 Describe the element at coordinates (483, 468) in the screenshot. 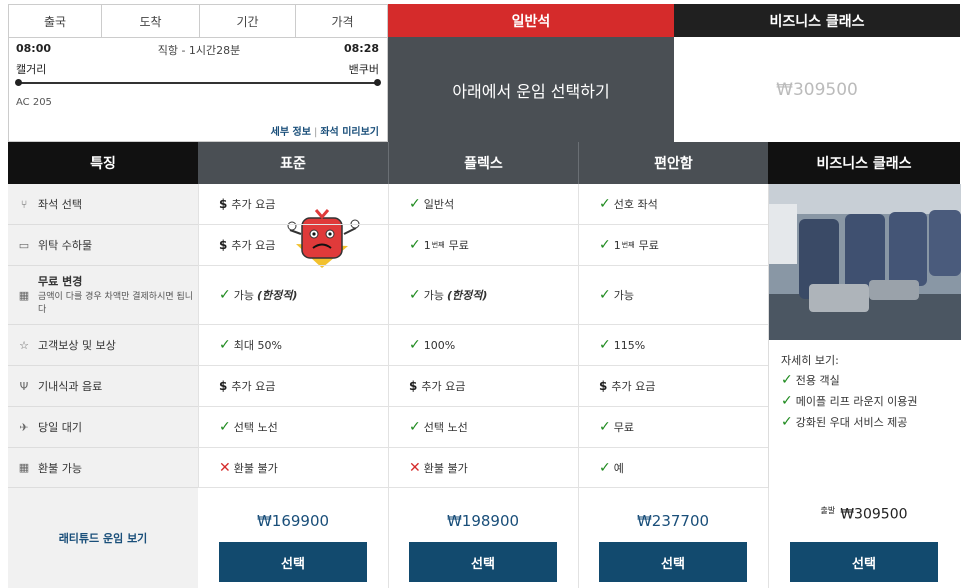

I see `cell-flex: ✕ 환불 불가` at that location.